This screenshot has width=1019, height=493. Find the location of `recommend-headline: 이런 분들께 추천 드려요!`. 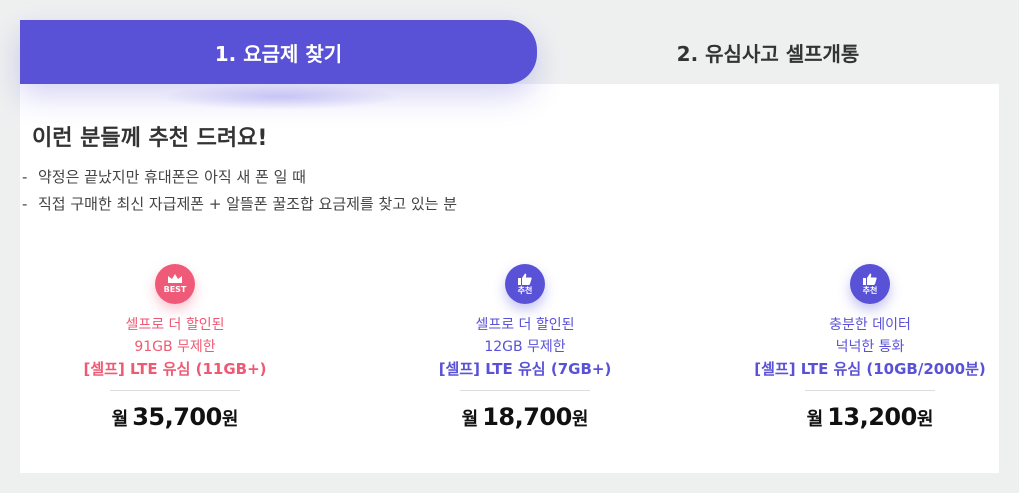

recommend-headline: 이런 분들께 추천 드려요! is located at coordinates (150, 138).